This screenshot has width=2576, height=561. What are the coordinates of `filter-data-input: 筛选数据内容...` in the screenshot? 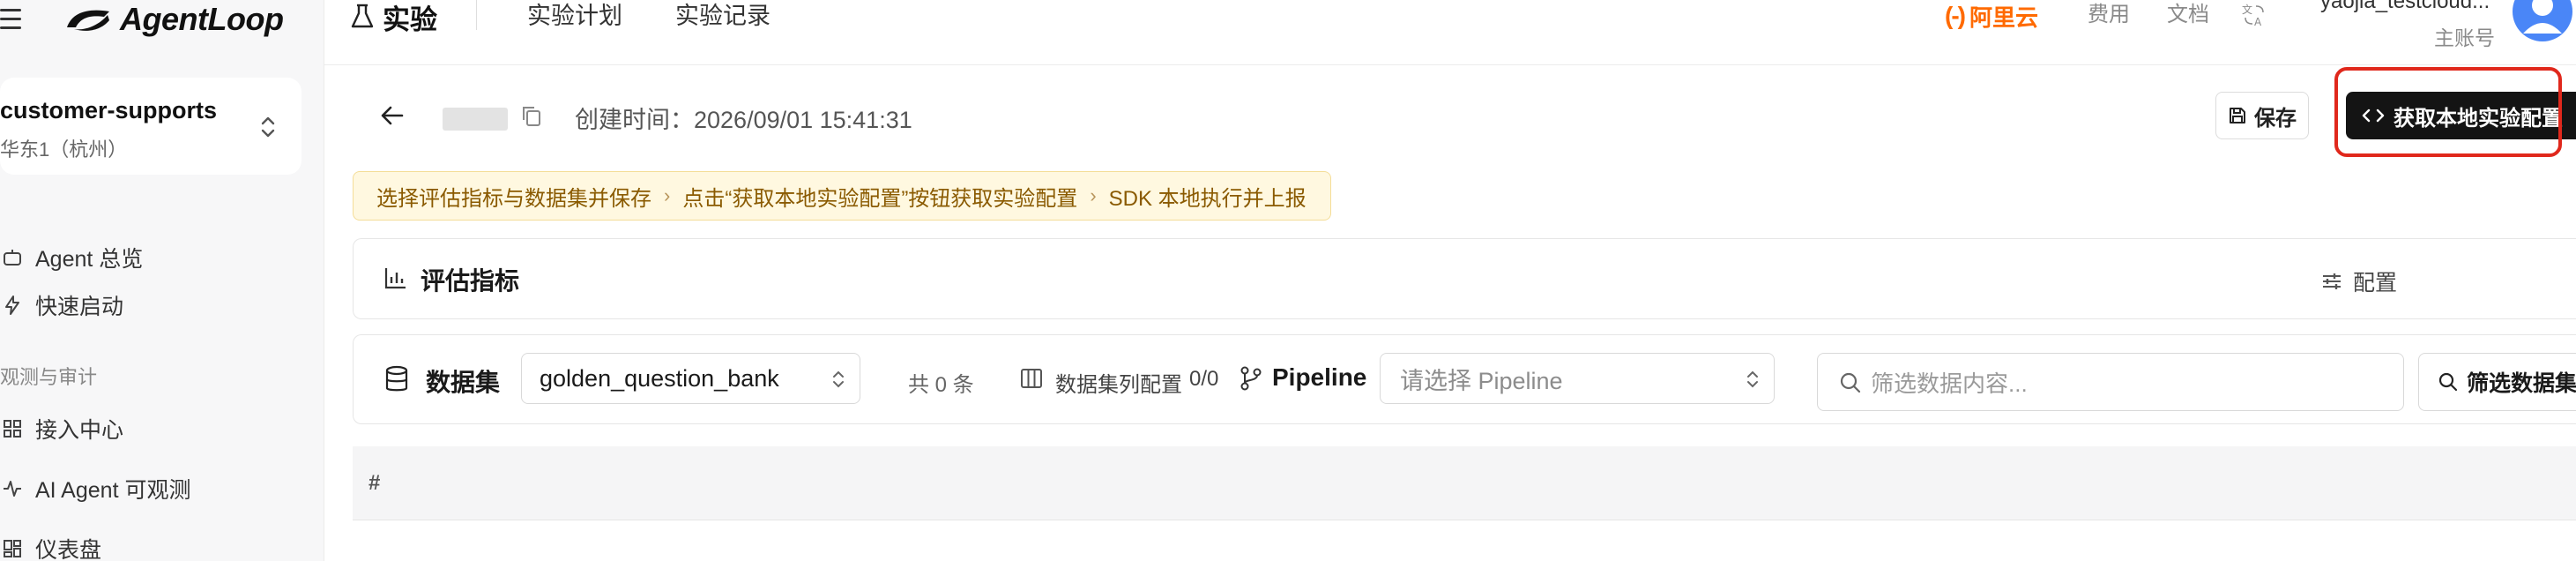 It's located at (2110, 382).